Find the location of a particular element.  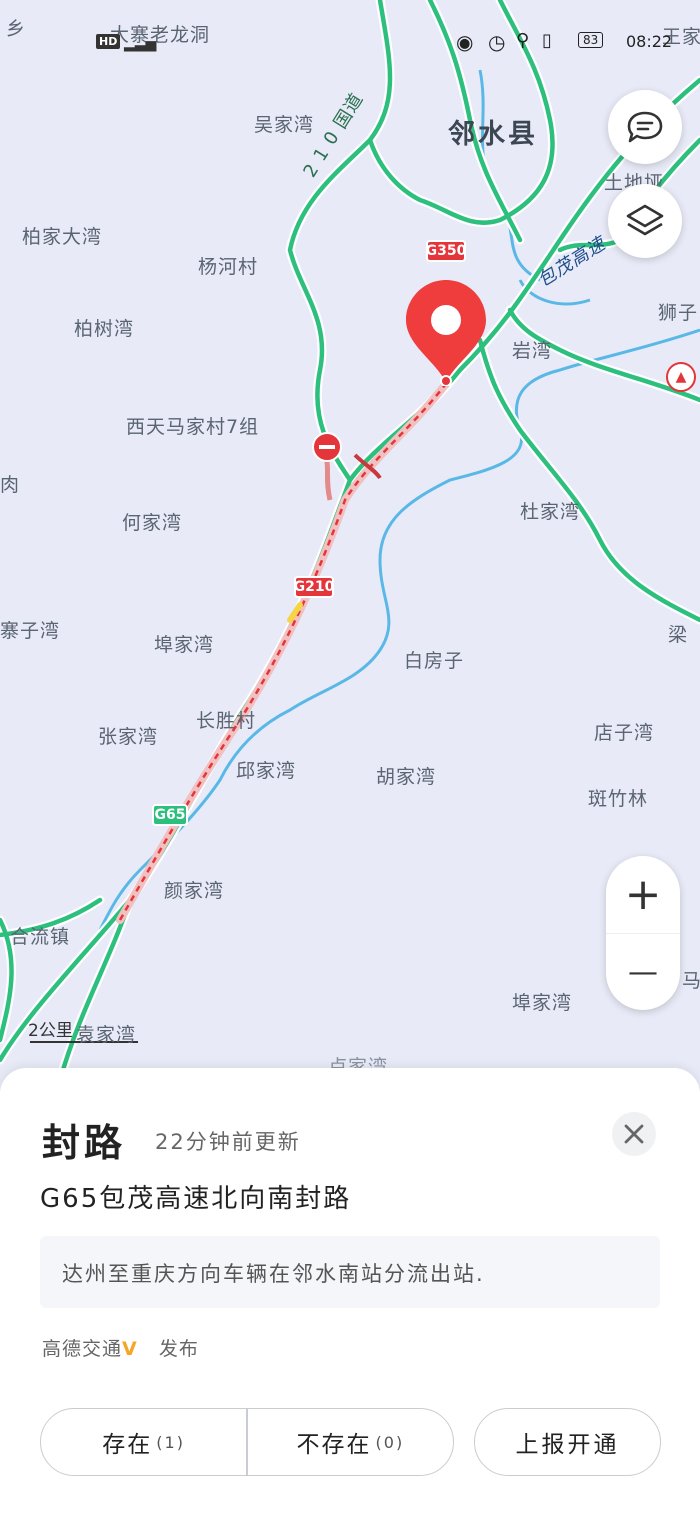

close-icon is located at coordinates (634, 1134).